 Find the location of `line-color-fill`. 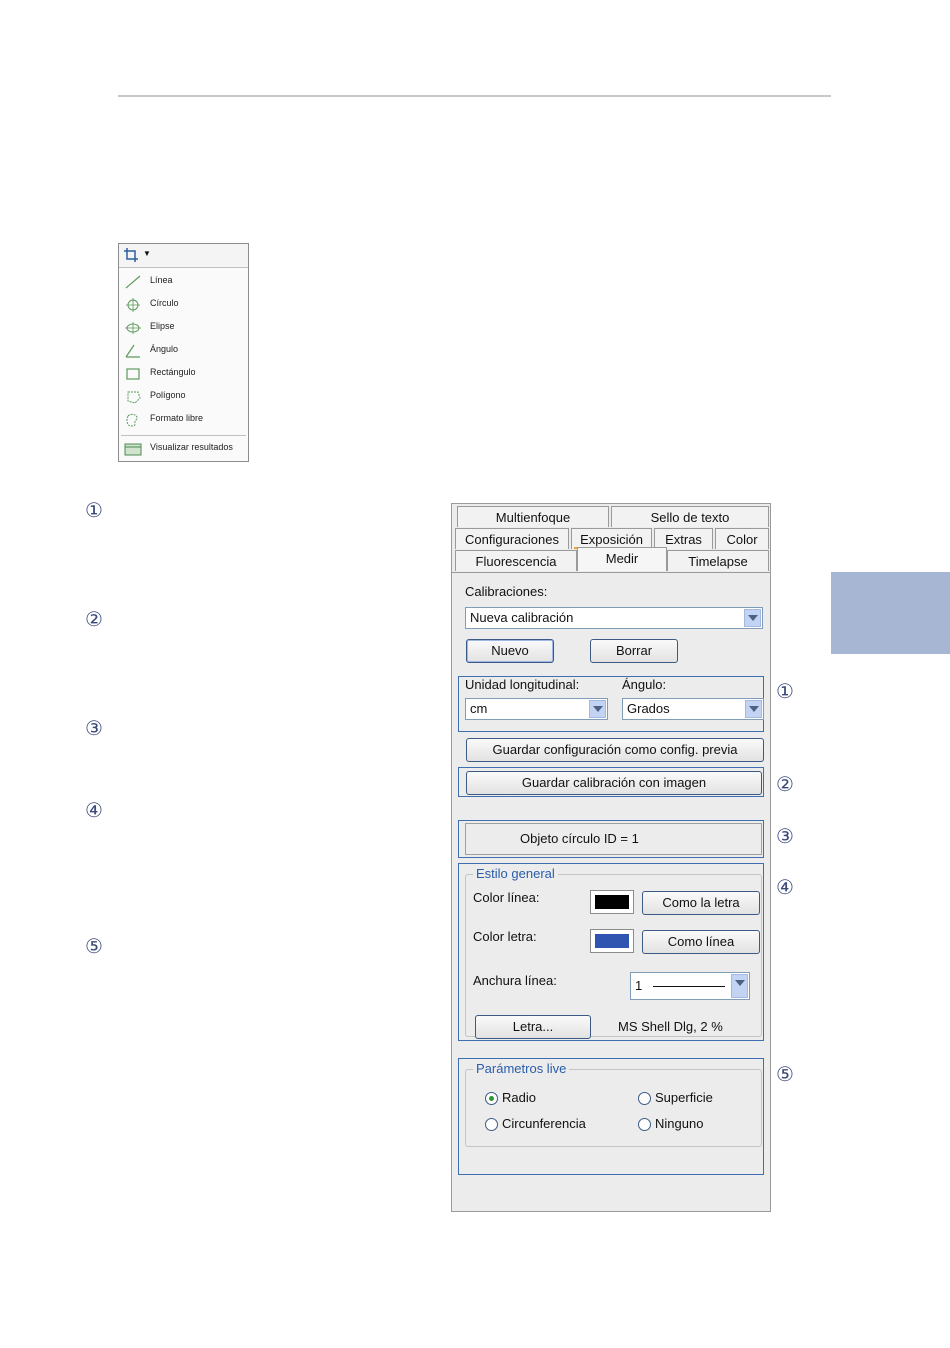

line-color-fill is located at coordinates (612, 902).